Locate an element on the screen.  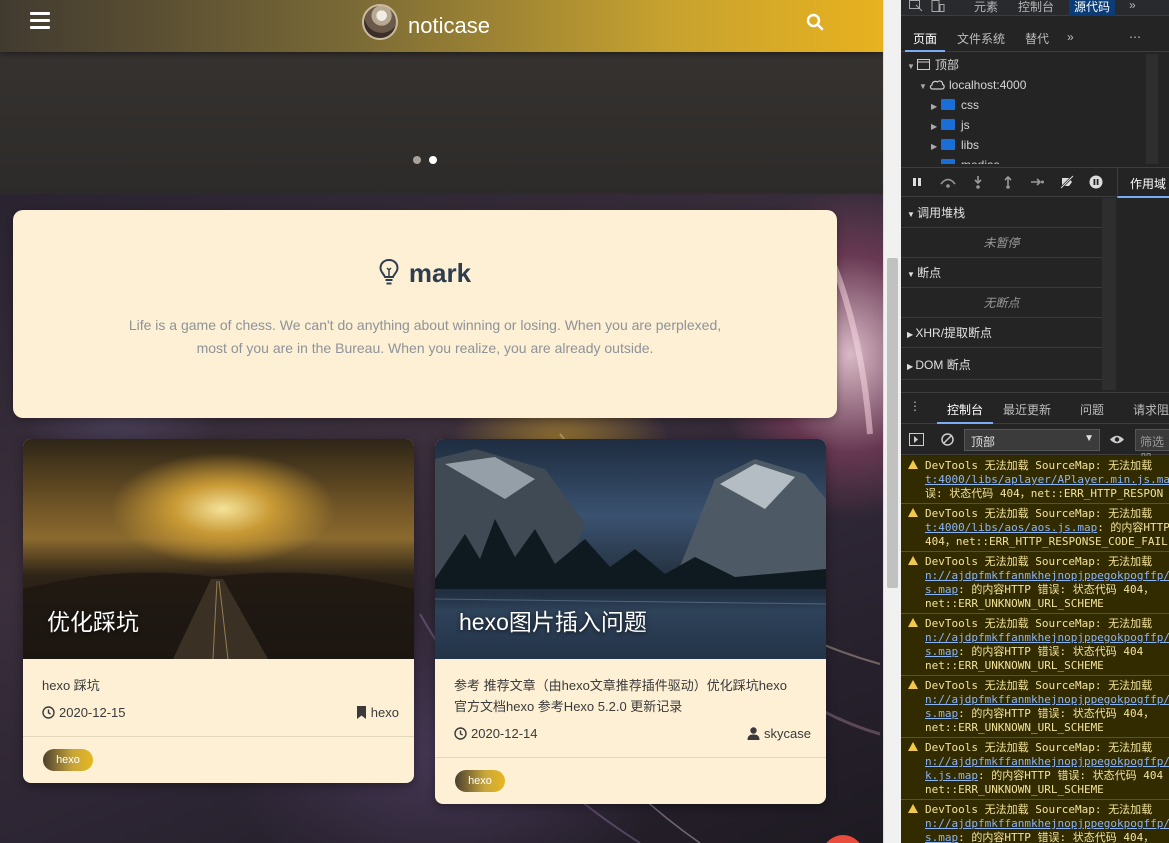
post-date-text: 2020-12-14 is located at coordinates (504, 733).